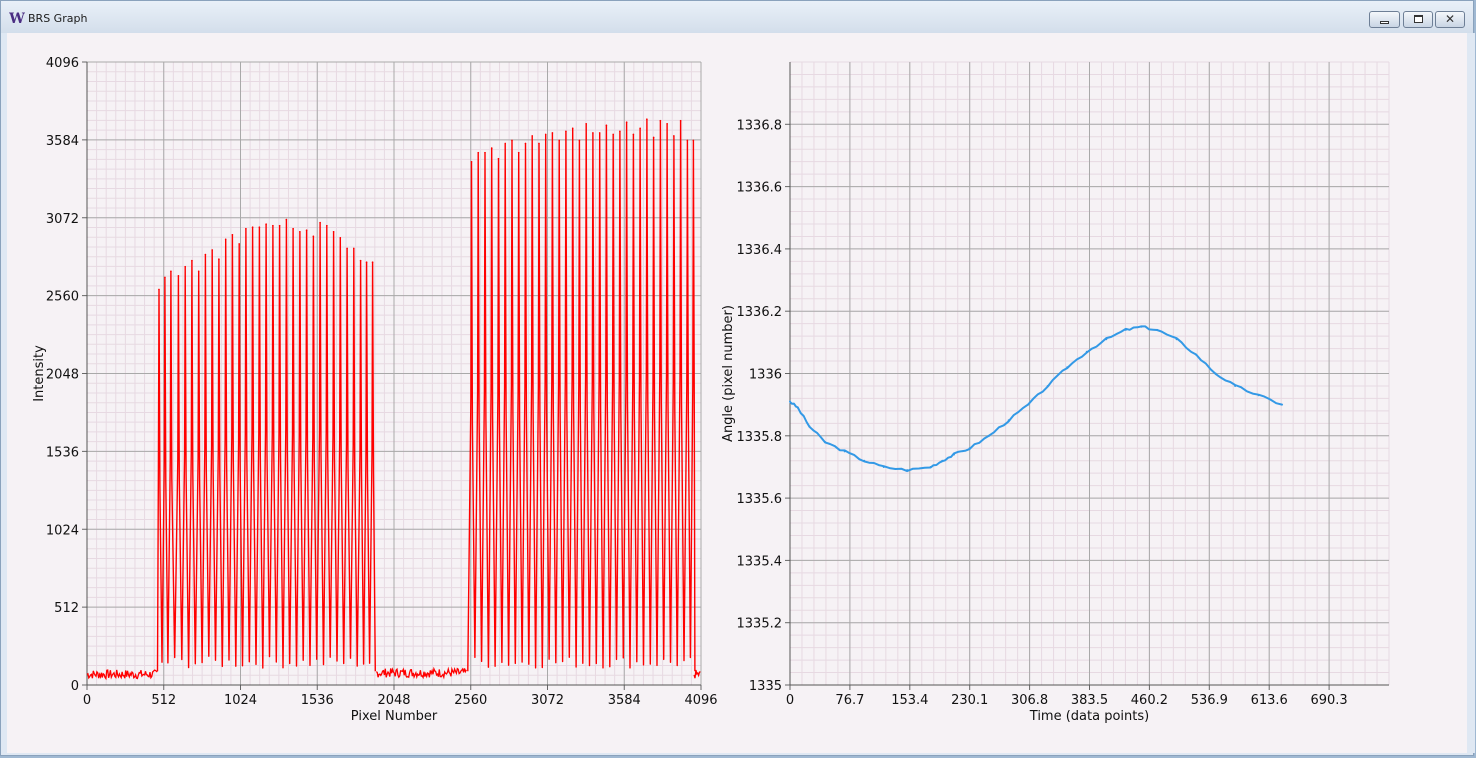 Image resolution: width=1476 pixels, height=758 pixels. I want to click on chart2-x-tick-label: 230.1, so click(969, 700).